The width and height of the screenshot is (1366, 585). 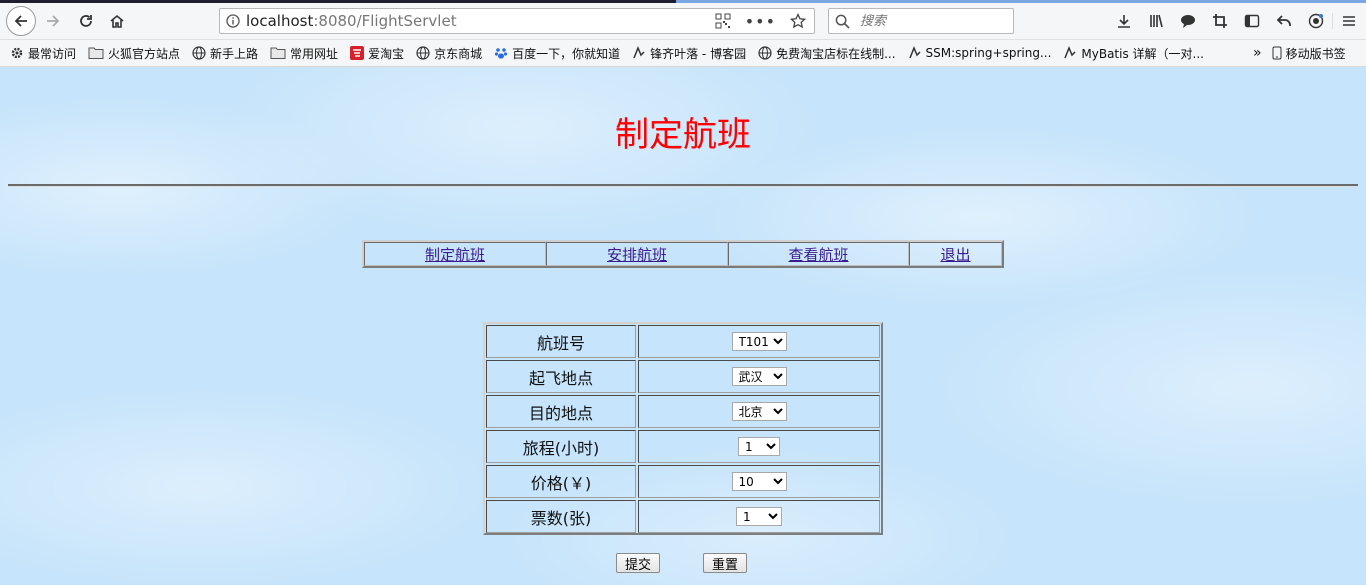 What do you see at coordinates (698, 53) in the screenshot?
I see `bookmark-label: 锋齐叶落 - 博客园` at bounding box center [698, 53].